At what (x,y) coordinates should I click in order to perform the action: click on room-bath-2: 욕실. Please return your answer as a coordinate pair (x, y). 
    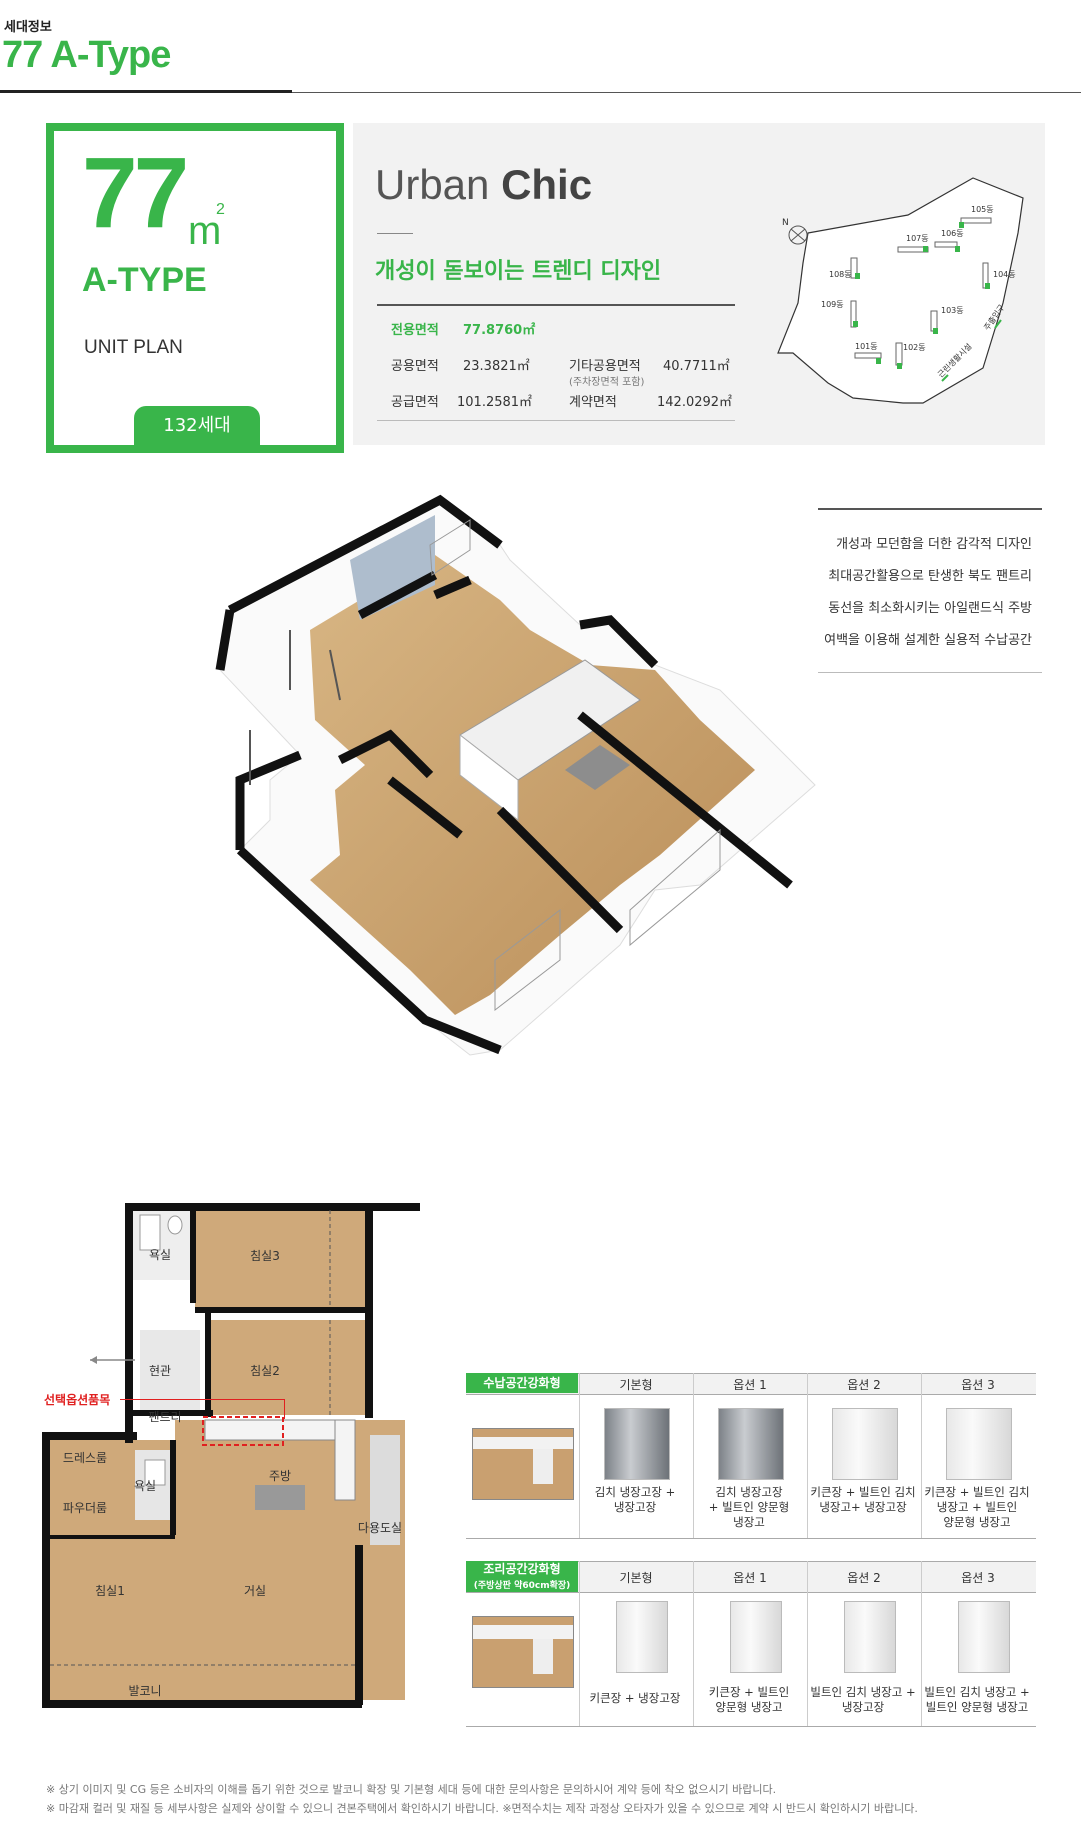
    Looking at the image, I should click on (145, 1486).